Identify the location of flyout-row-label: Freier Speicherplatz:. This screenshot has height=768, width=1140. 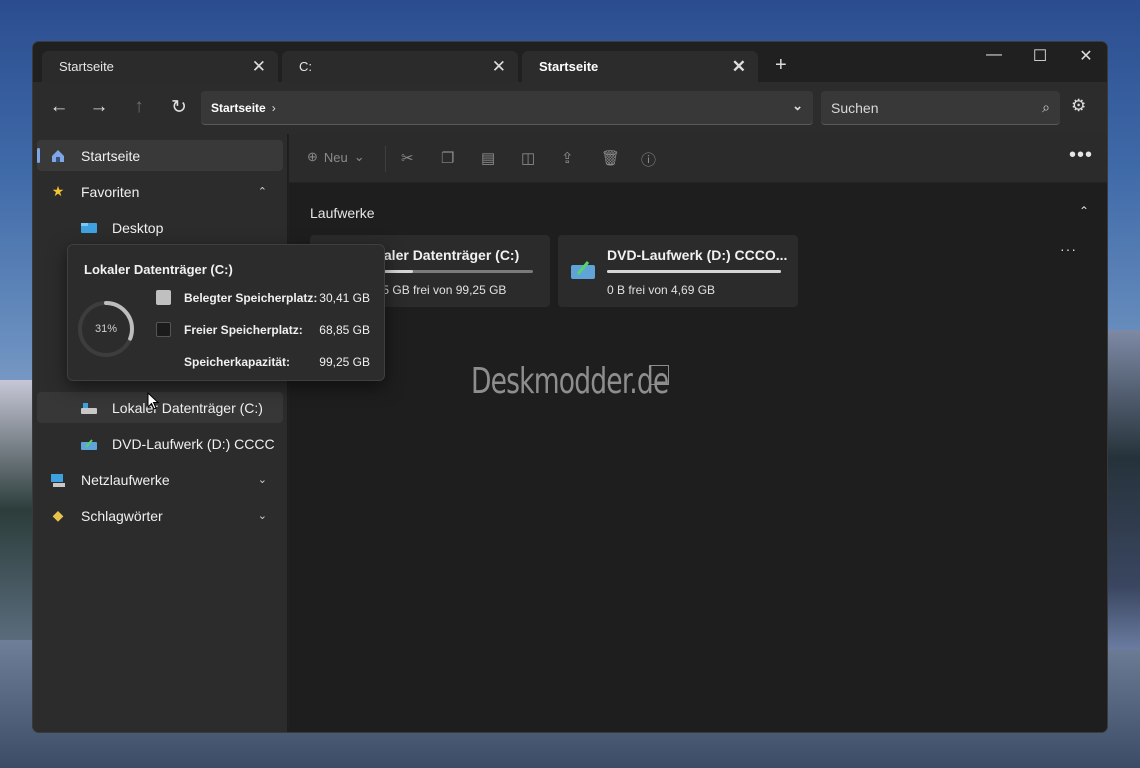
(243, 330).